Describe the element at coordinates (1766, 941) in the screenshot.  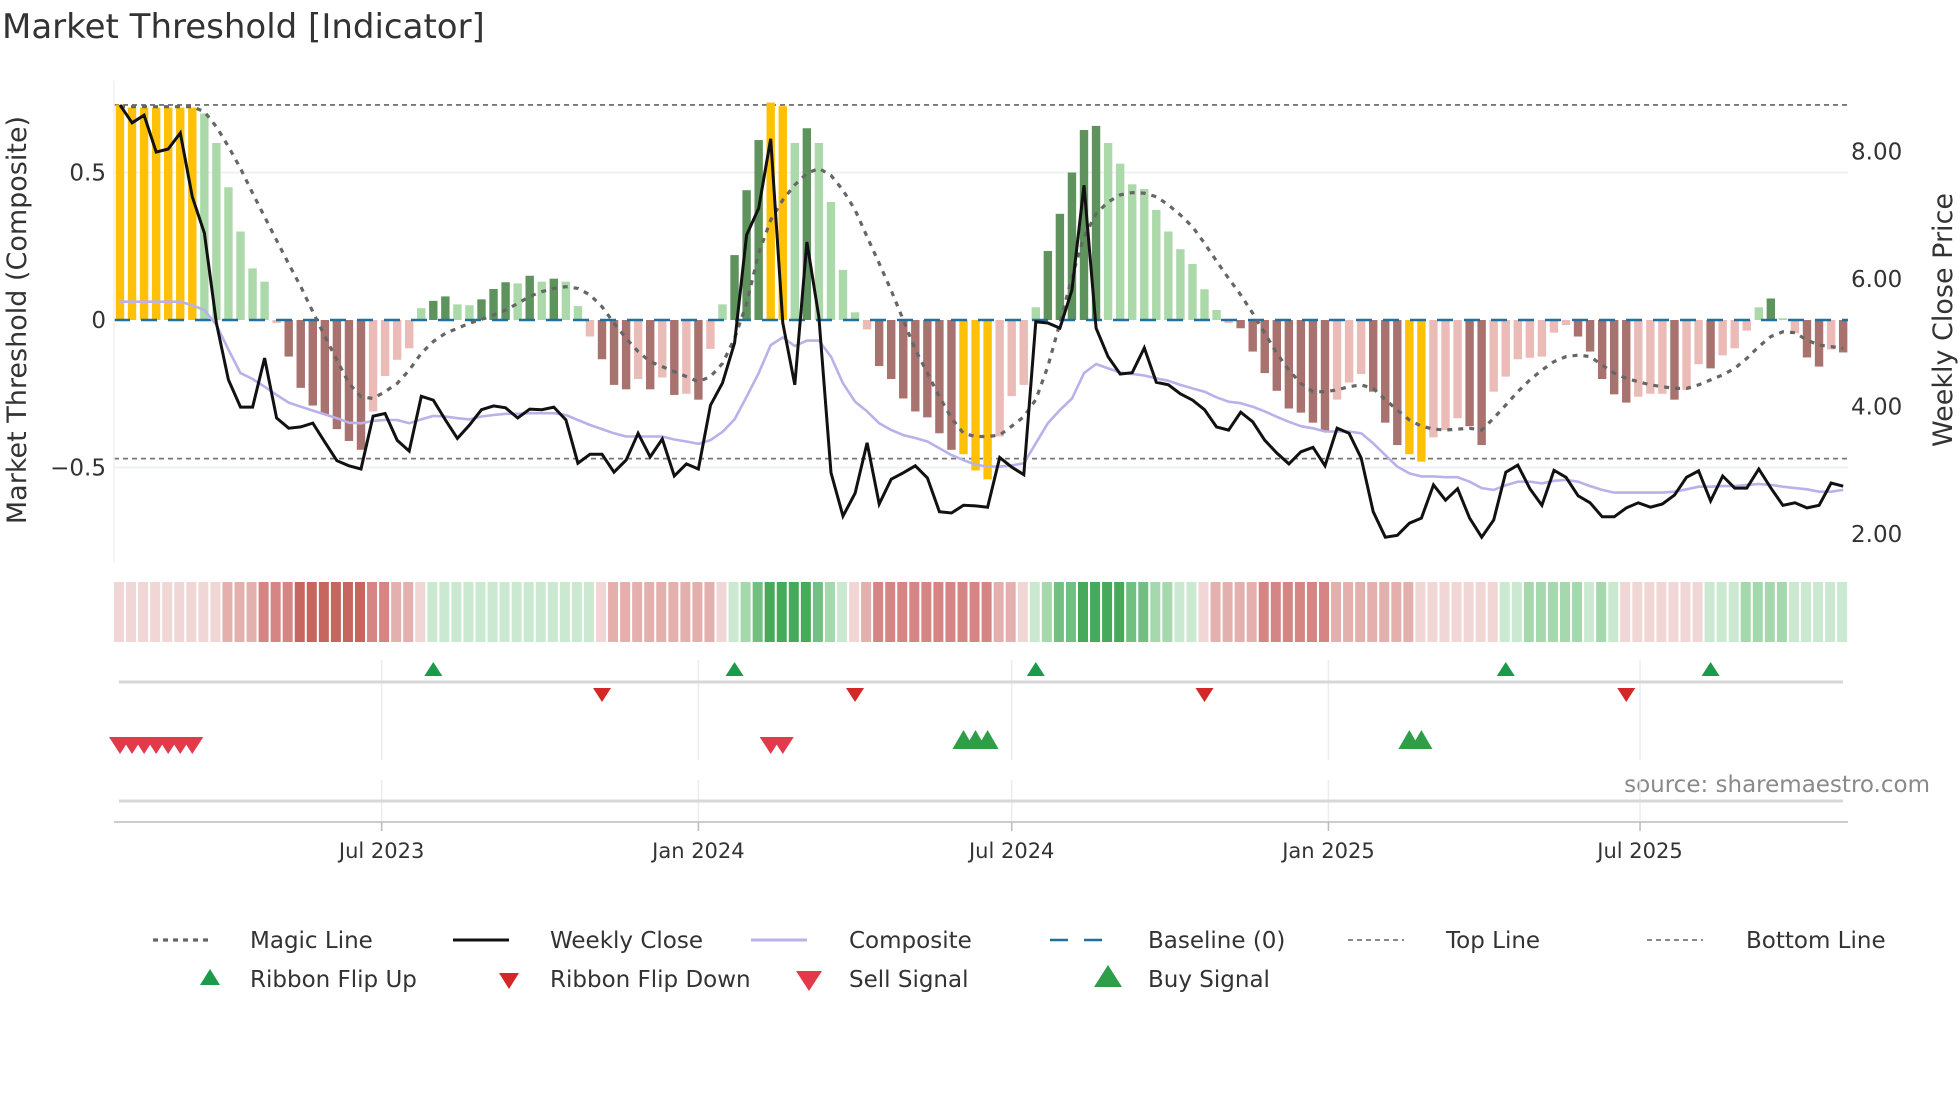
I see `legend-item-bottom: Bottom Line` at that location.